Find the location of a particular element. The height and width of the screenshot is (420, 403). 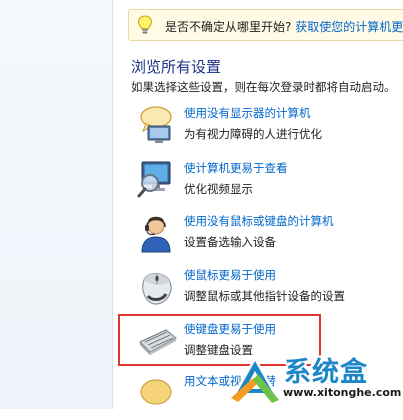

setting-desc-no-display: 为有视力障碍的人进行优化 is located at coordinates (253, 134).